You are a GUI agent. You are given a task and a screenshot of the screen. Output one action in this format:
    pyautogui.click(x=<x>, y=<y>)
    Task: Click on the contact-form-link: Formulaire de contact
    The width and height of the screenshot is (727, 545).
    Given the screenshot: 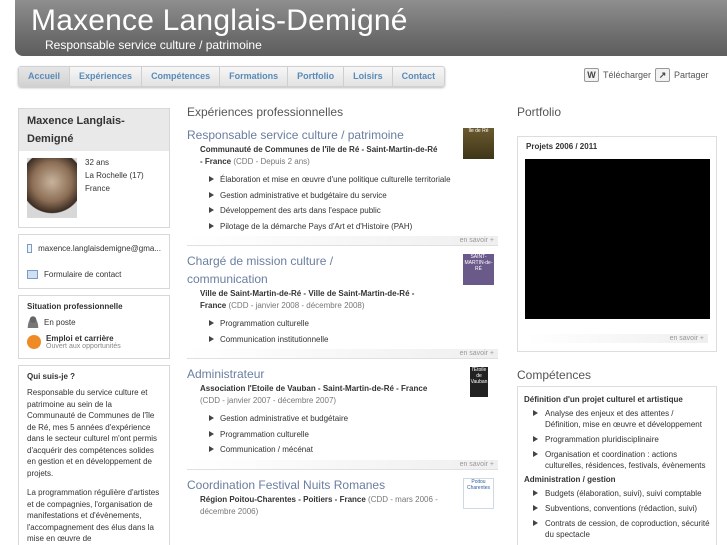 What is the action you would take?
    pyautogui.click(x=94, y=273)
    